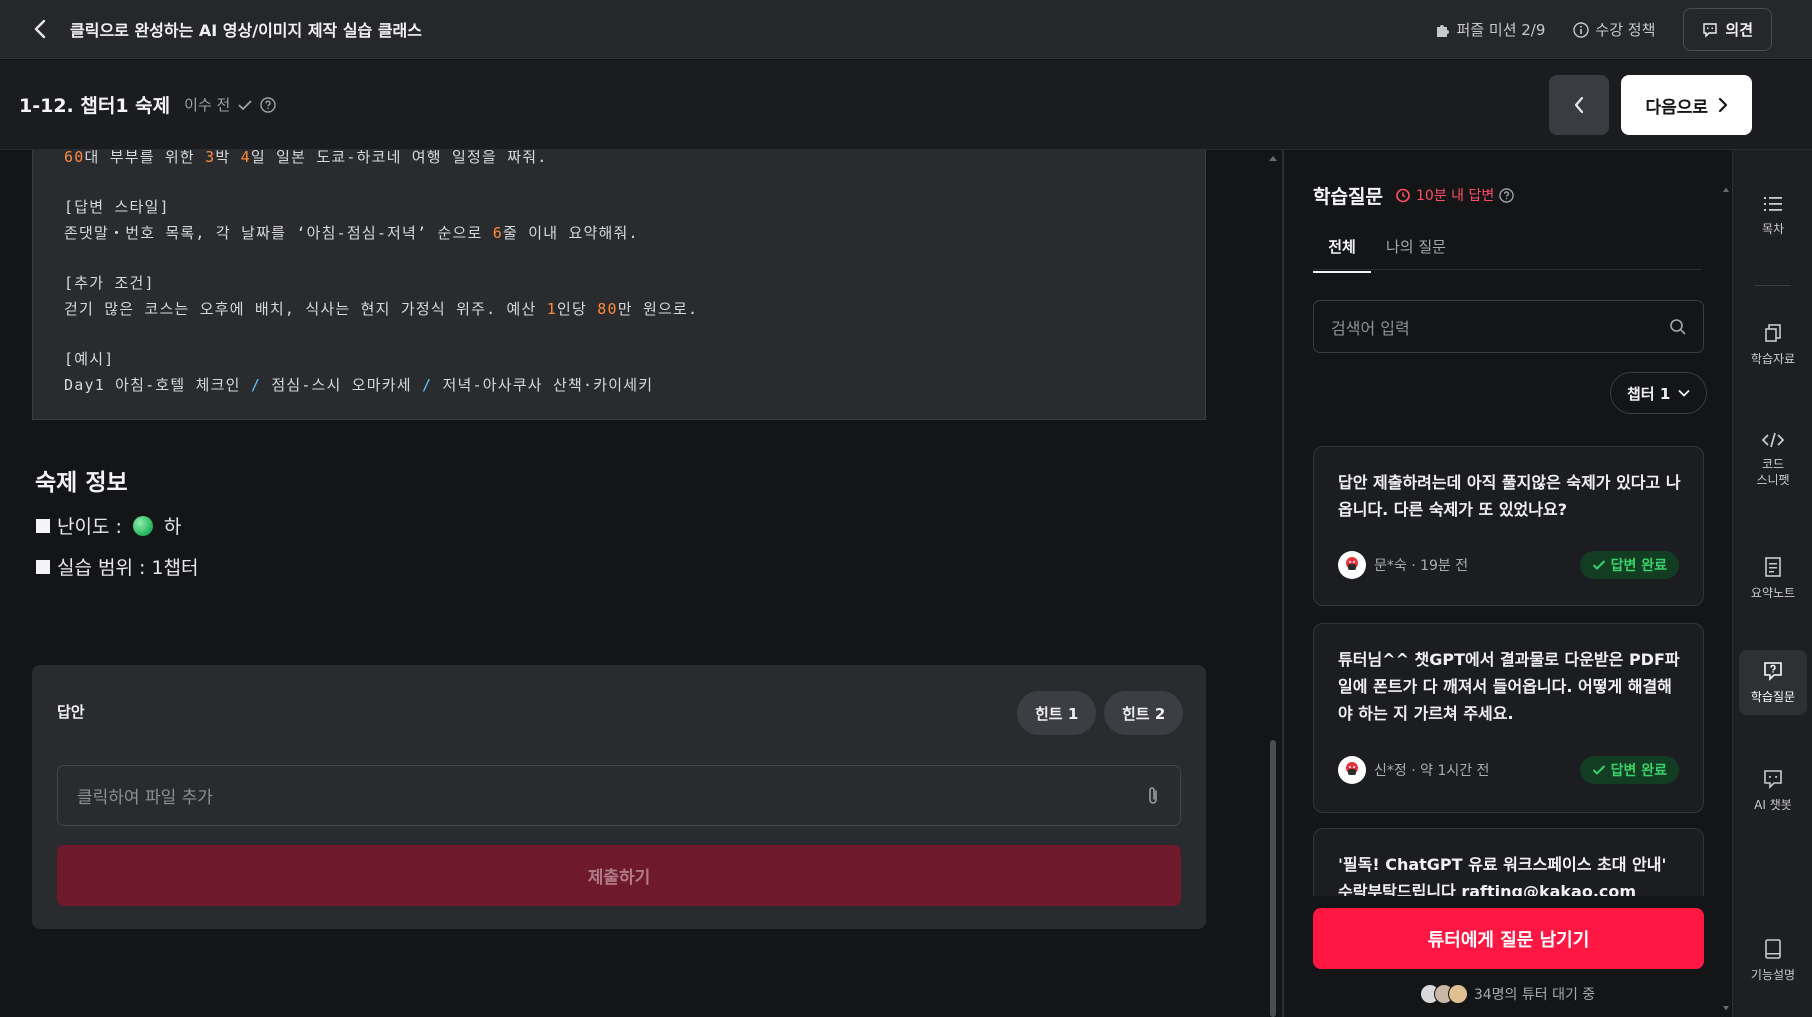  What do you see at coordinates (1773, 975) in the screenshot?
I see `rail-label-guide: 기능설명` at bounding box center [1773, 975].